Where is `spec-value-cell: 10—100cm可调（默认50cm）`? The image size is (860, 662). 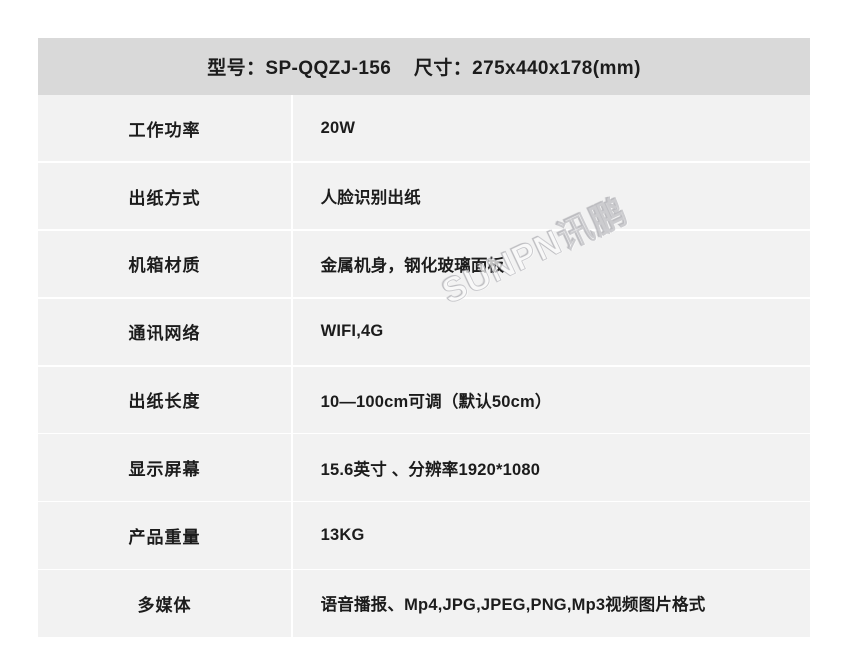 spec-value-cell: 10—100cm可调（默认50cm） is located at coordinates (551, 399).